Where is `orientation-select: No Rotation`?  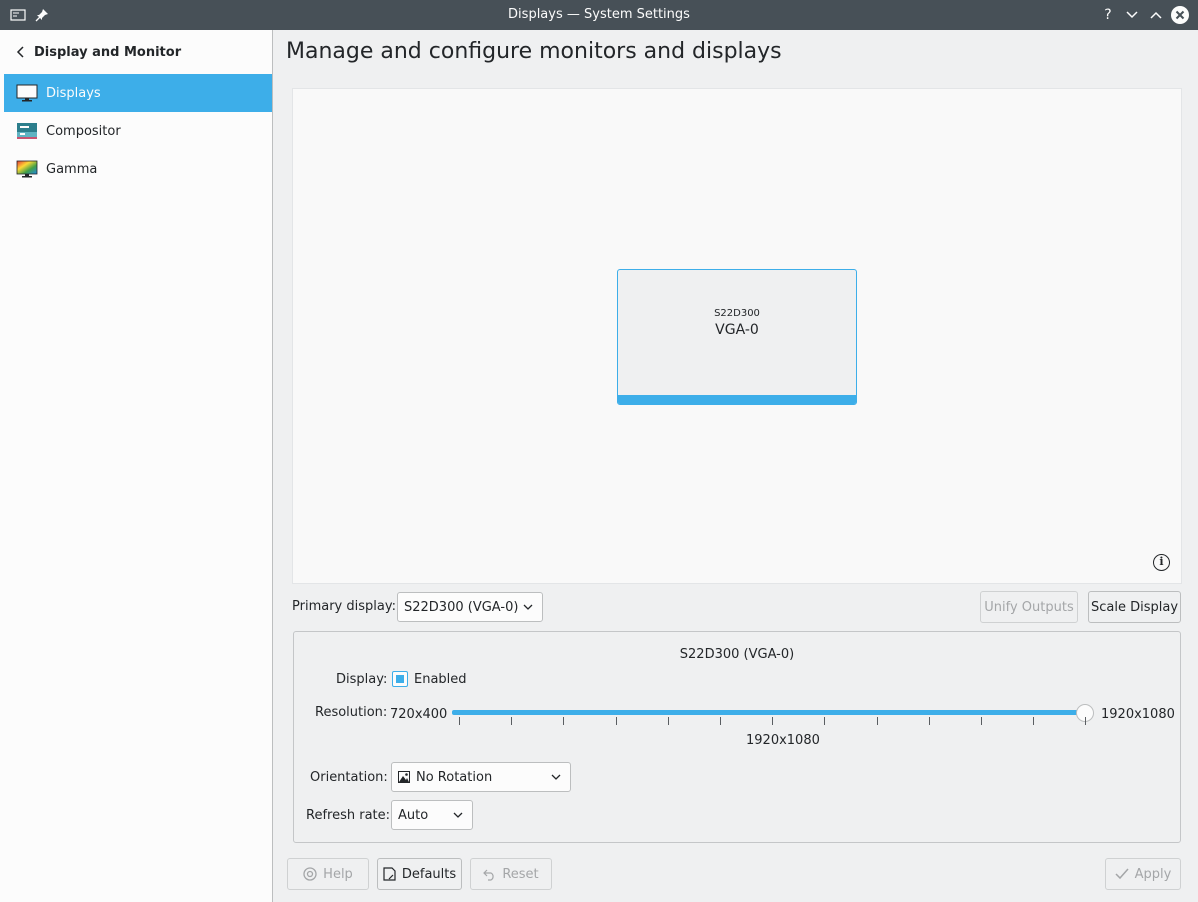
orientation-select: No Rotation is located at coordinates (481, 777).